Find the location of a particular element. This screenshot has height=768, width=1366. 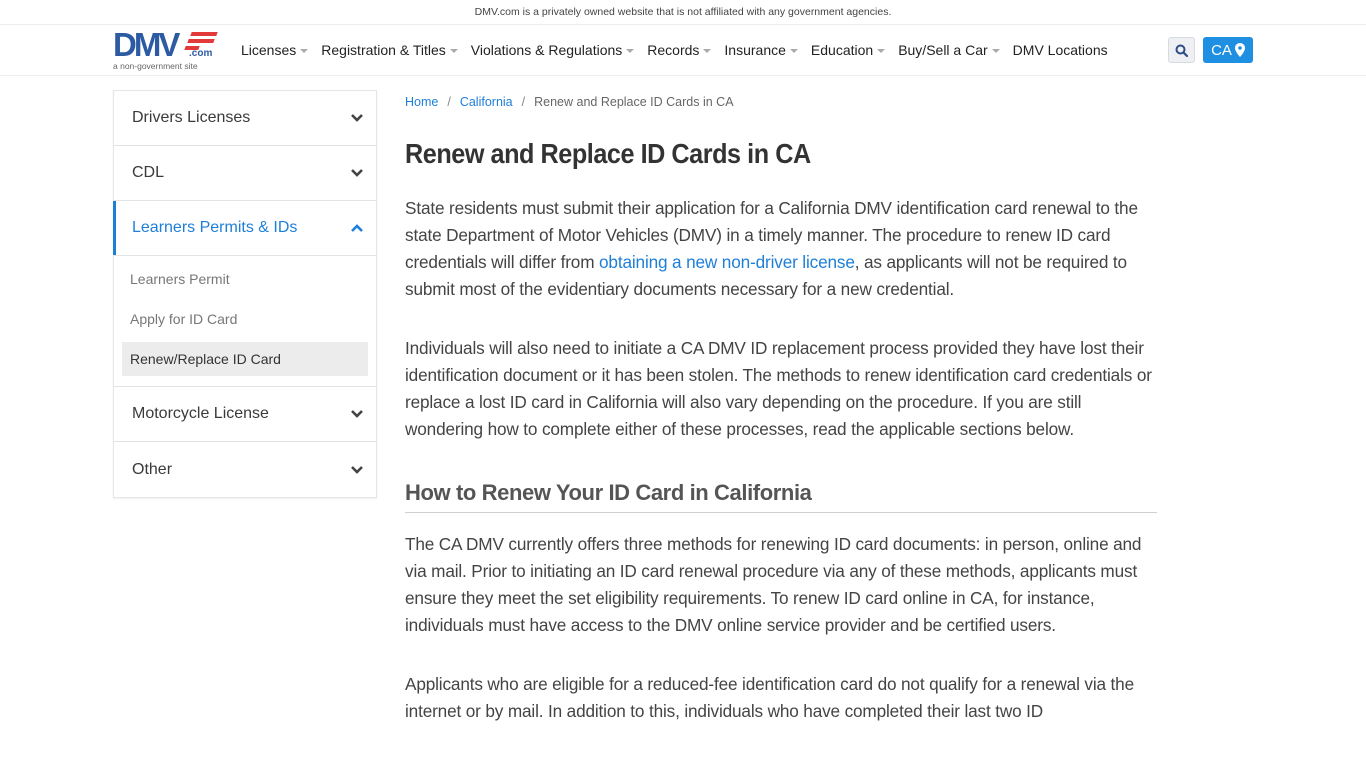

item-label: Learners Permit is located at coordinates (180, 279).